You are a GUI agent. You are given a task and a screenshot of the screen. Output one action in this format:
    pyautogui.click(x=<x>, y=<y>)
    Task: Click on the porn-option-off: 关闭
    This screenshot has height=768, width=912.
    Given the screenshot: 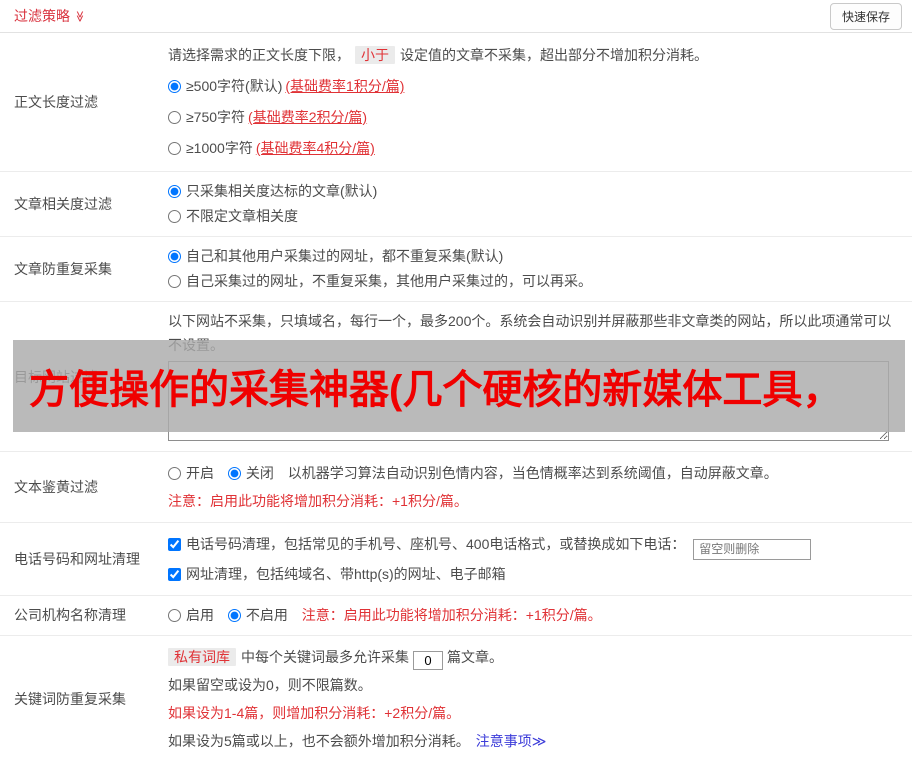 What is the action you would take?
    pyautogui.click(x=252, y=473)
    